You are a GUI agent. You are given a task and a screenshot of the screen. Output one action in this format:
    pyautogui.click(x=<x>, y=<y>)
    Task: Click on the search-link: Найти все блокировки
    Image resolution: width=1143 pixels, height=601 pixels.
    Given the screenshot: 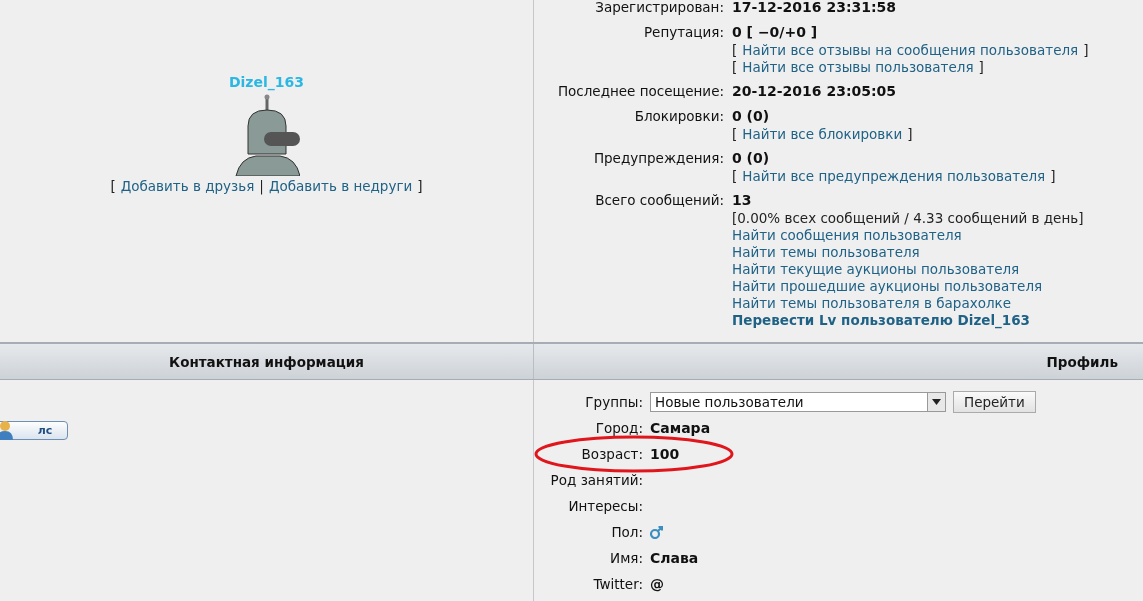 What is the action you would take?
    pyautogui.click(x=822, y=134)
    